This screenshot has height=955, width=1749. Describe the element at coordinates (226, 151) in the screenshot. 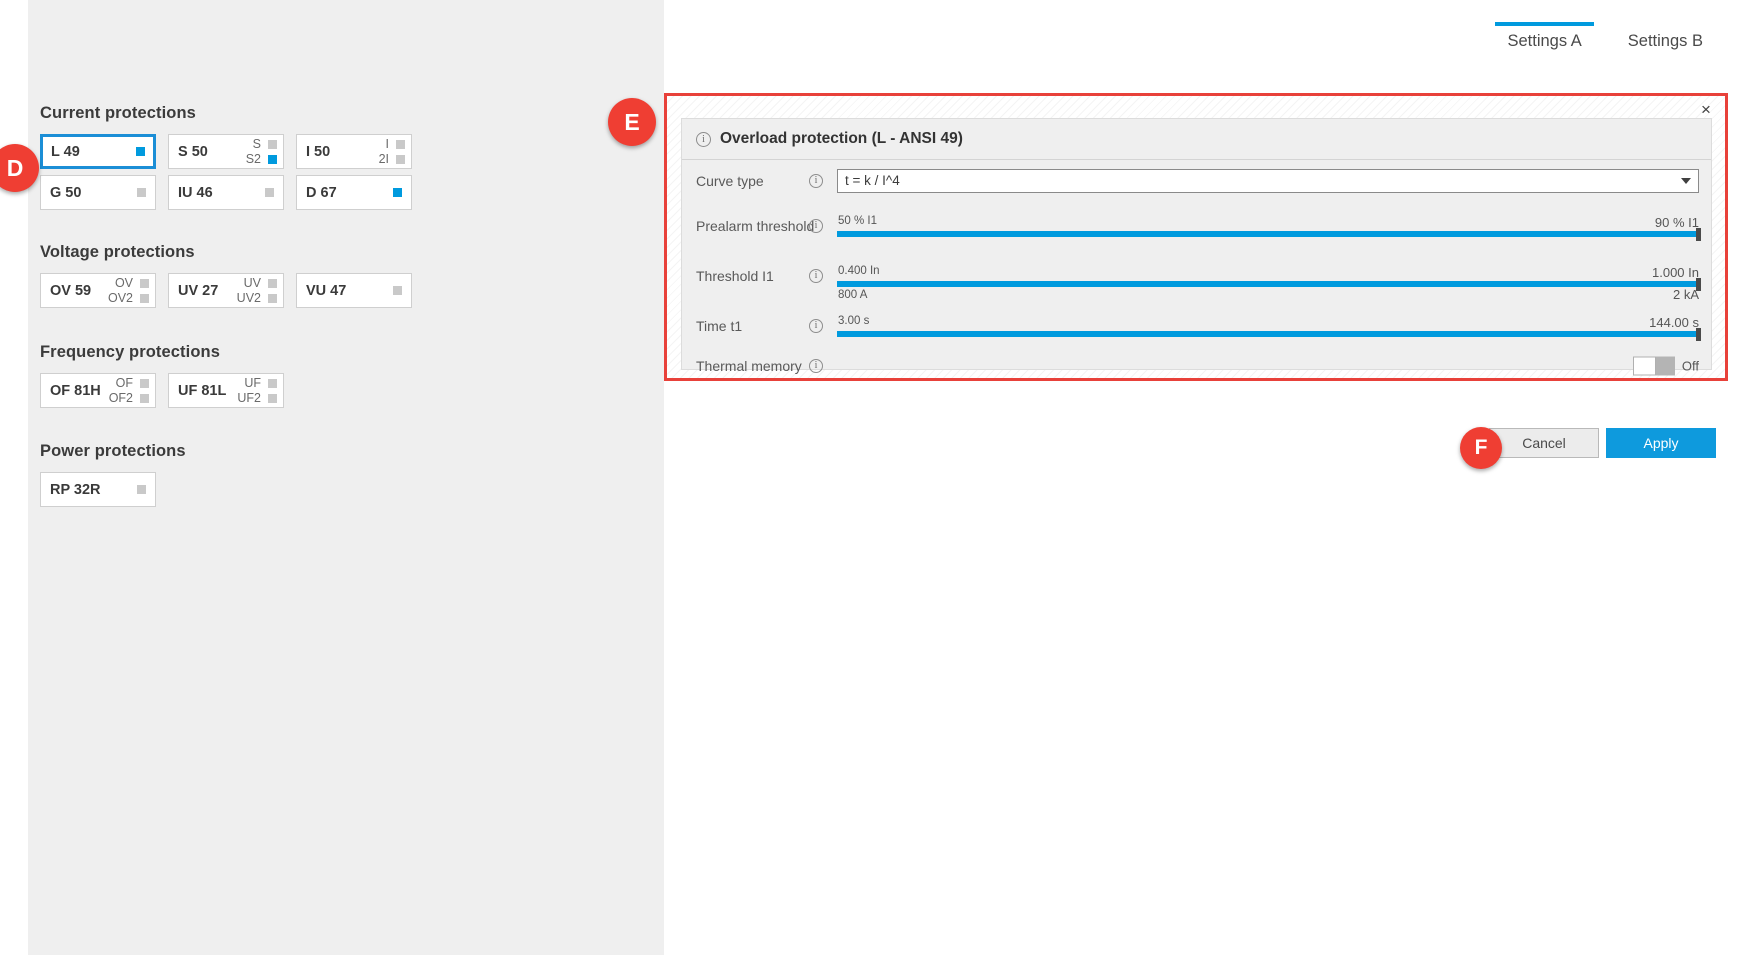

I see `protection-card-s50: S 50 S S2` at that location.